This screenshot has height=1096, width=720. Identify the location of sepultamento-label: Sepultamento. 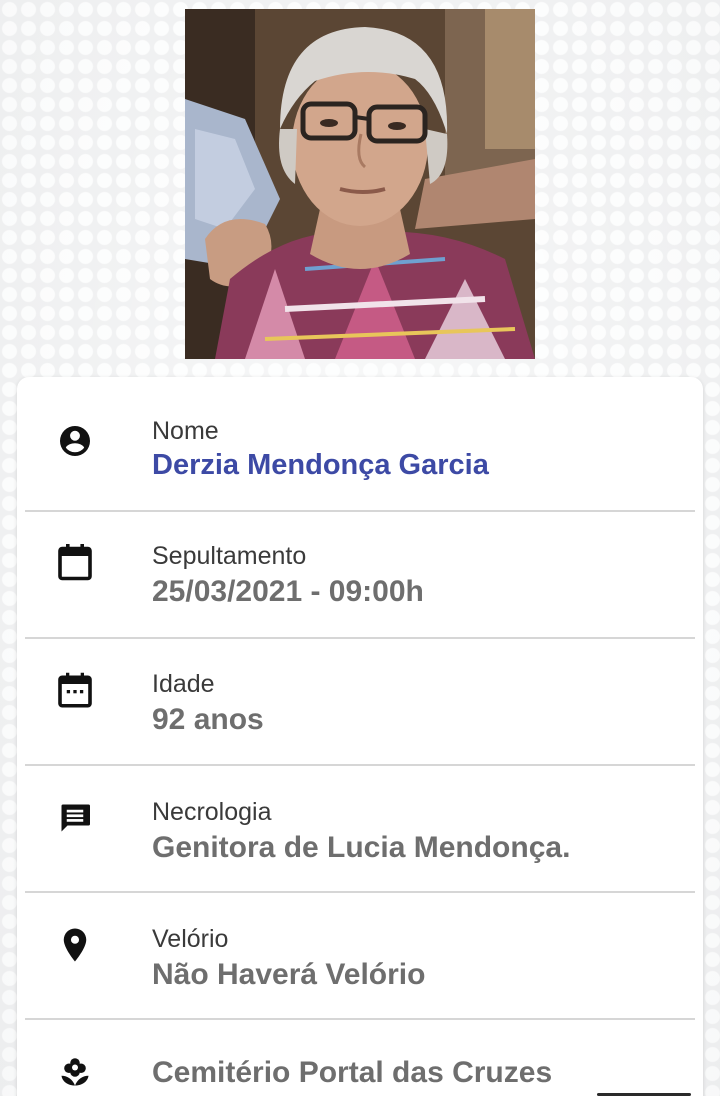
(229, 556).